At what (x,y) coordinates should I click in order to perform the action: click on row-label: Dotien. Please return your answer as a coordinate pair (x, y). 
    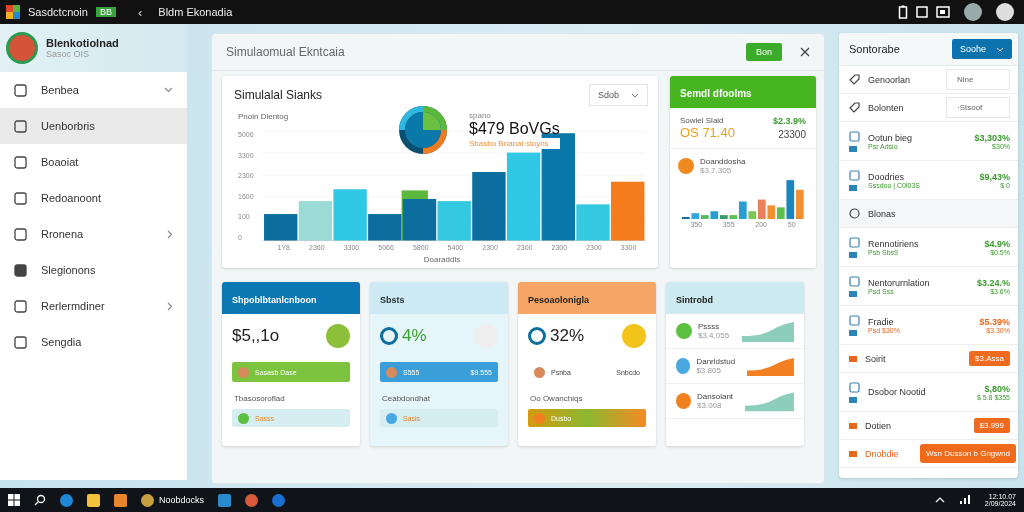
    Looking at the image, I should click on (878, 425).